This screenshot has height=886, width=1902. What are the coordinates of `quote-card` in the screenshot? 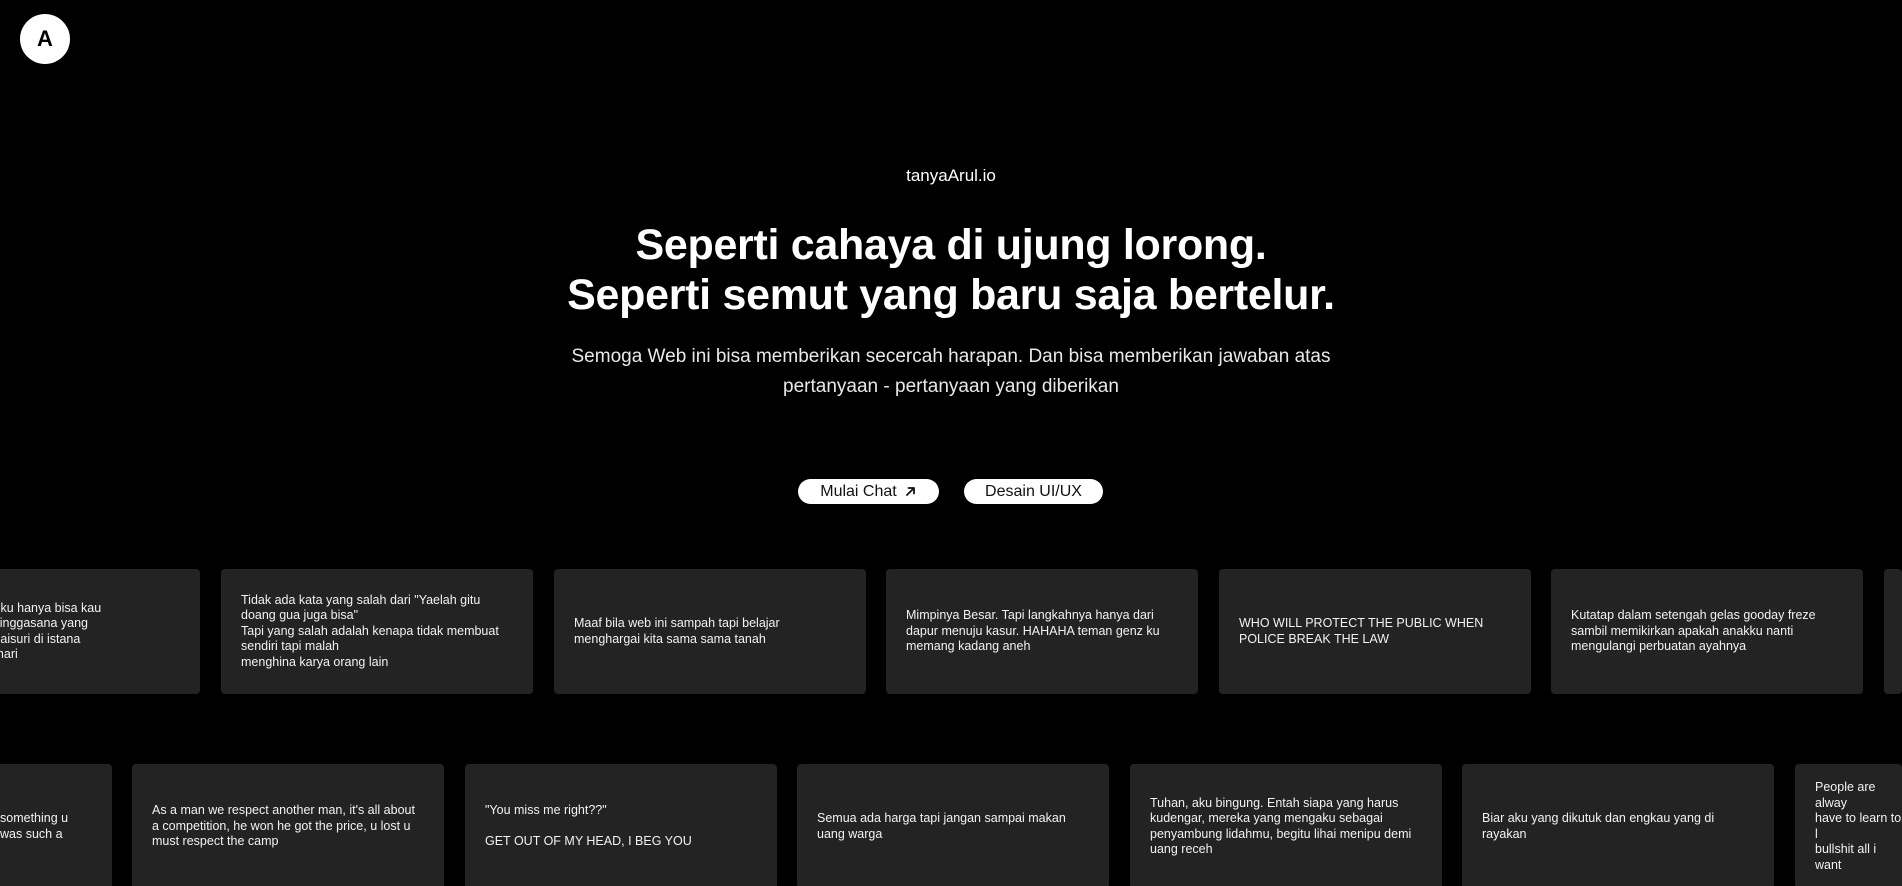 It's located at (1893, 631).